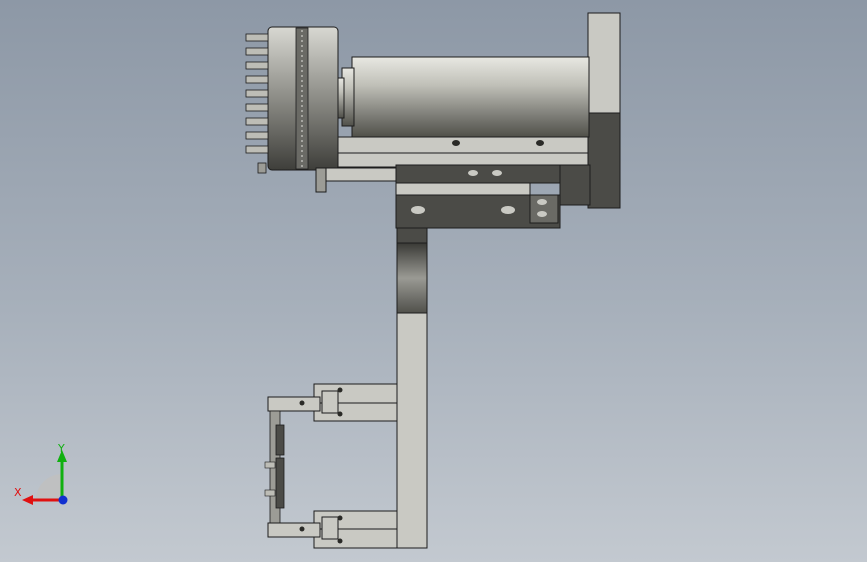  What do you see at coordinates (27, 500) in the screenshot?
I see `x-axis-arrowhead-icon` at bounding box center [27, 500].